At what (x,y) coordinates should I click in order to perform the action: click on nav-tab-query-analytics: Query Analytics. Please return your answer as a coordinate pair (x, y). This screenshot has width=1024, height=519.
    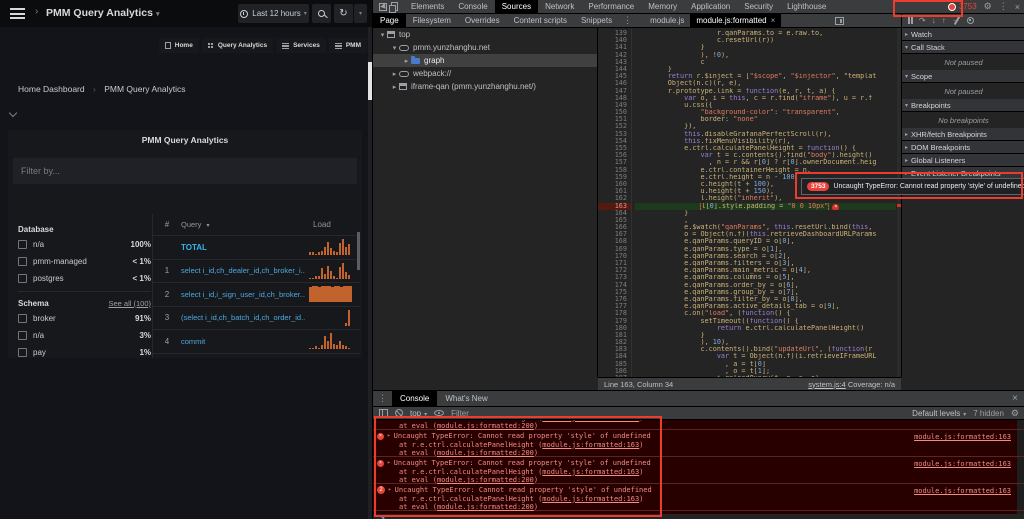
    Looking at the image, I should click on (237, 45).